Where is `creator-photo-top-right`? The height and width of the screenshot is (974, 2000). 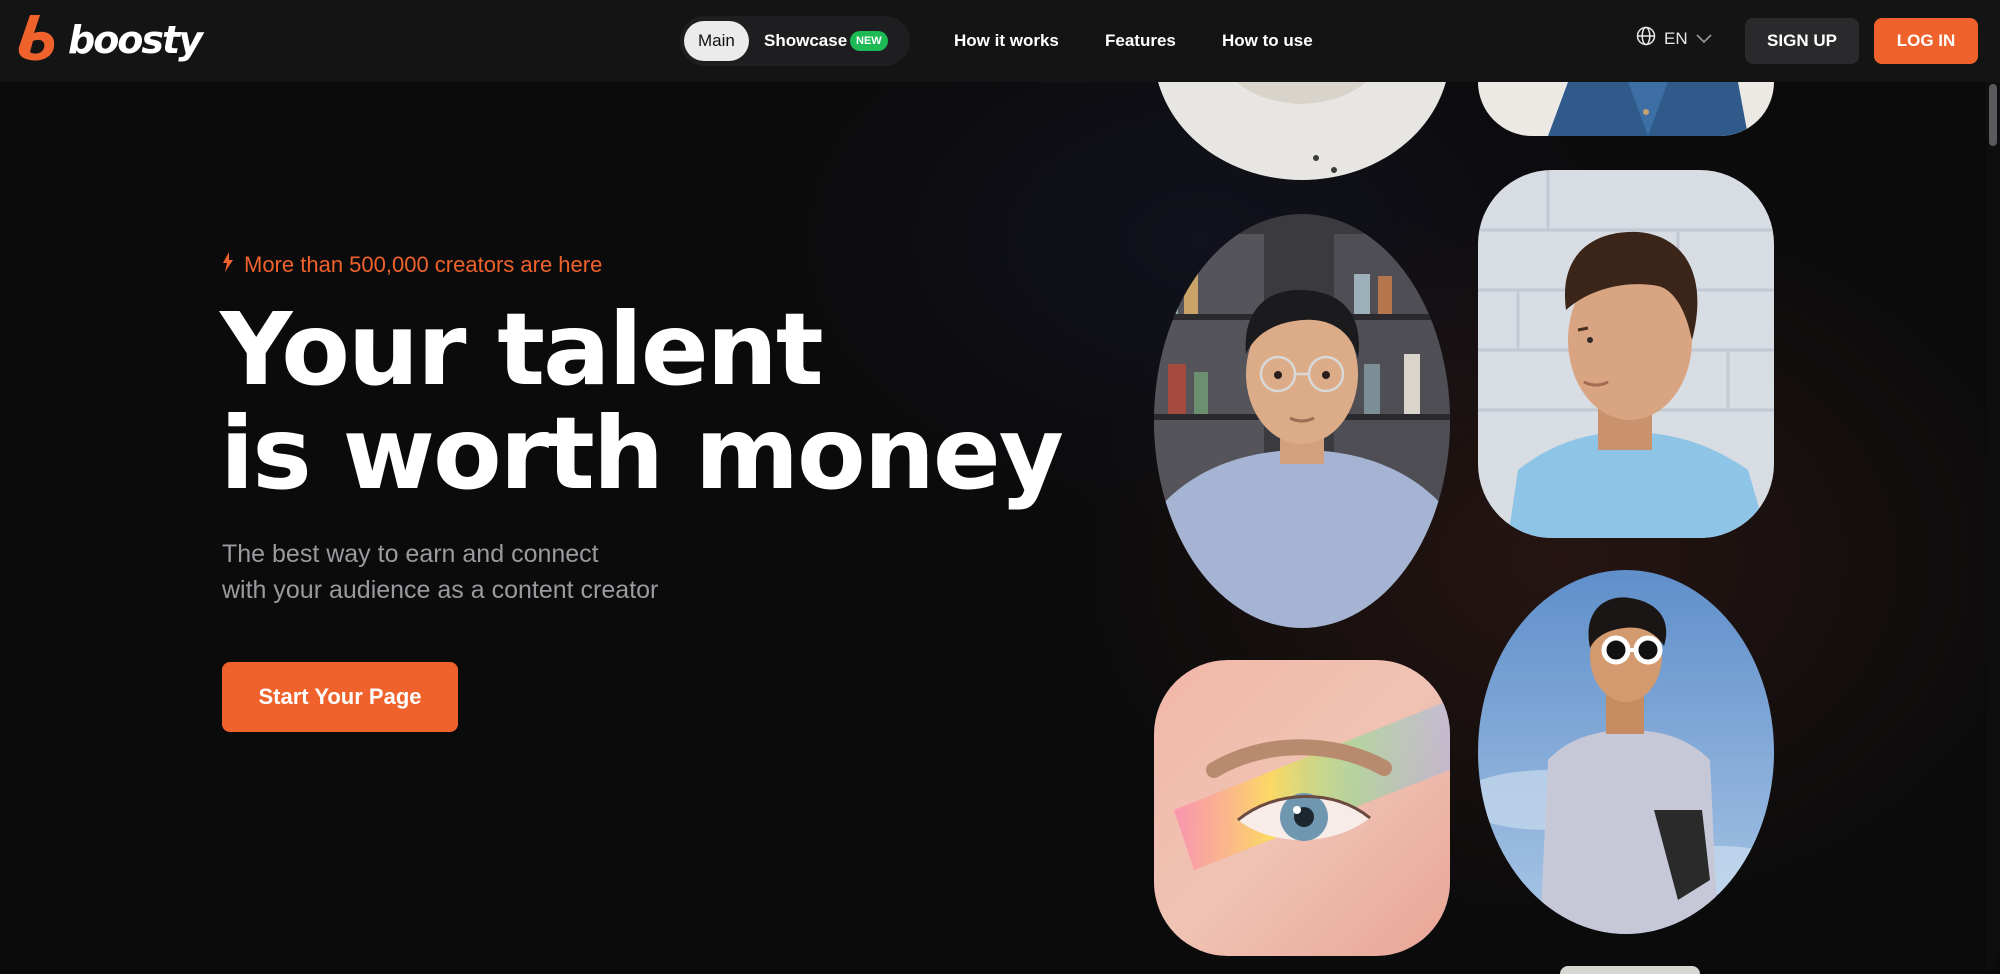 creator-photo-top-right is located at coordinates (1626, 109).